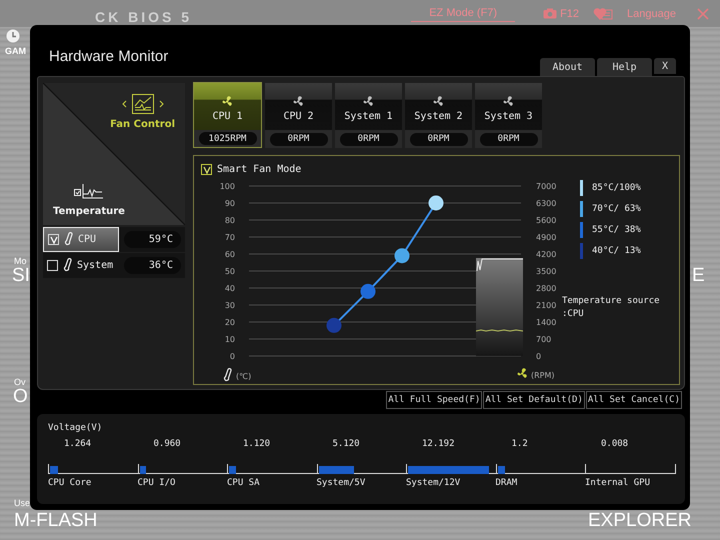  What do you see at coordinates (229, 271) in the screenshot?
I see `axis-tick-label: 50` at bounding box center [229, 271].